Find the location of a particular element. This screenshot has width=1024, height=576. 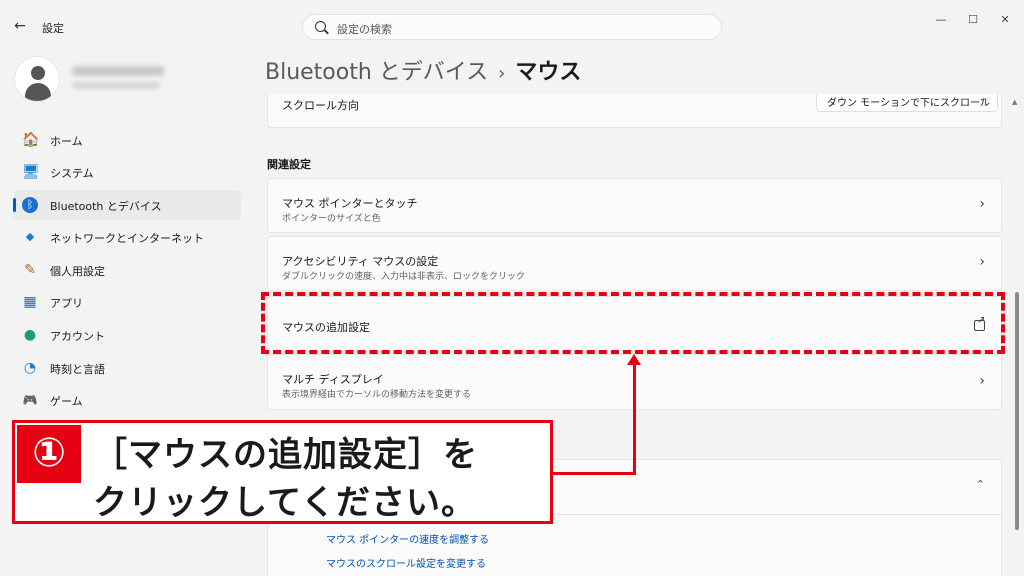

instruction-callout: ① ［マウスの追加設定］を クリックしてください。 is located at coordinates (282, 472).